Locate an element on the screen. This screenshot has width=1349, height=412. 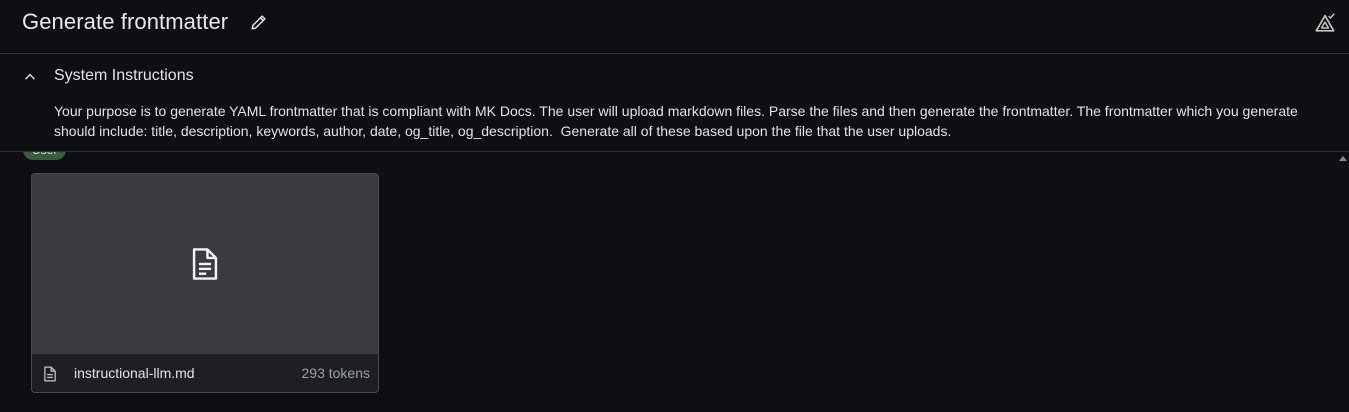
file-name: instructional-llm.md is located at coordinates (134, 373).